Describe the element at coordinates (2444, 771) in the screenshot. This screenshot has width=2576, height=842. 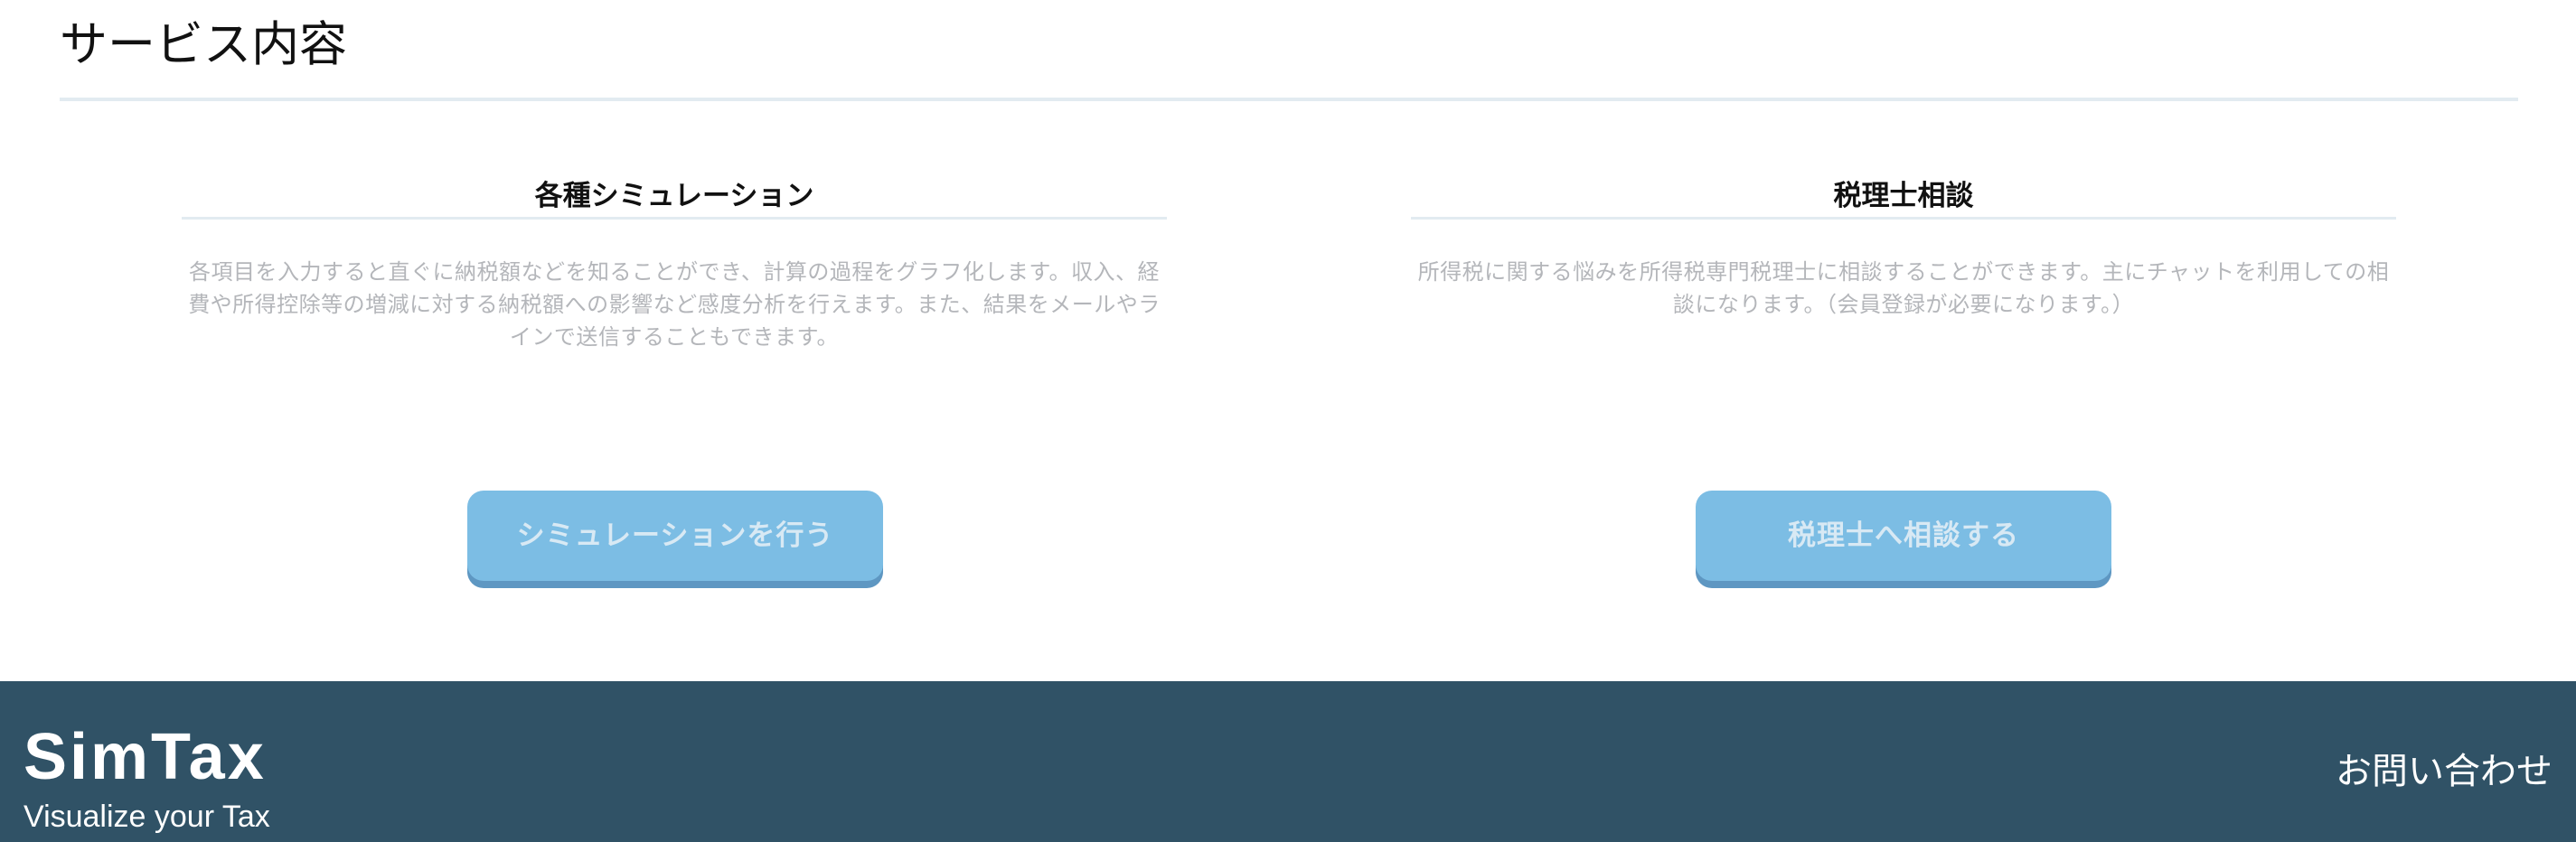
I see `contact-link: お問い合わせ` at that location.